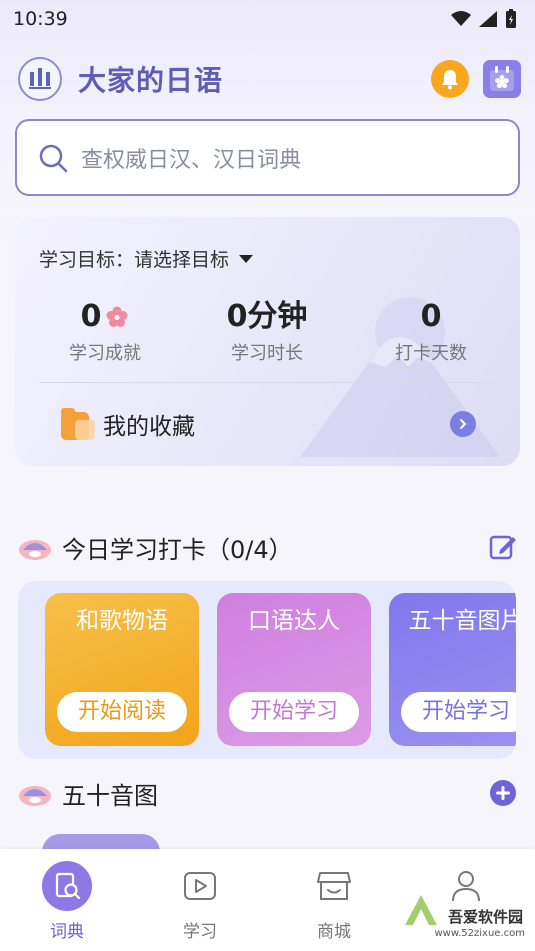 Image resolution: width=535 pixels, height=951 pixels. I want to click on task-card-speaking: 口语达人 开始学习, so click(294, 669).